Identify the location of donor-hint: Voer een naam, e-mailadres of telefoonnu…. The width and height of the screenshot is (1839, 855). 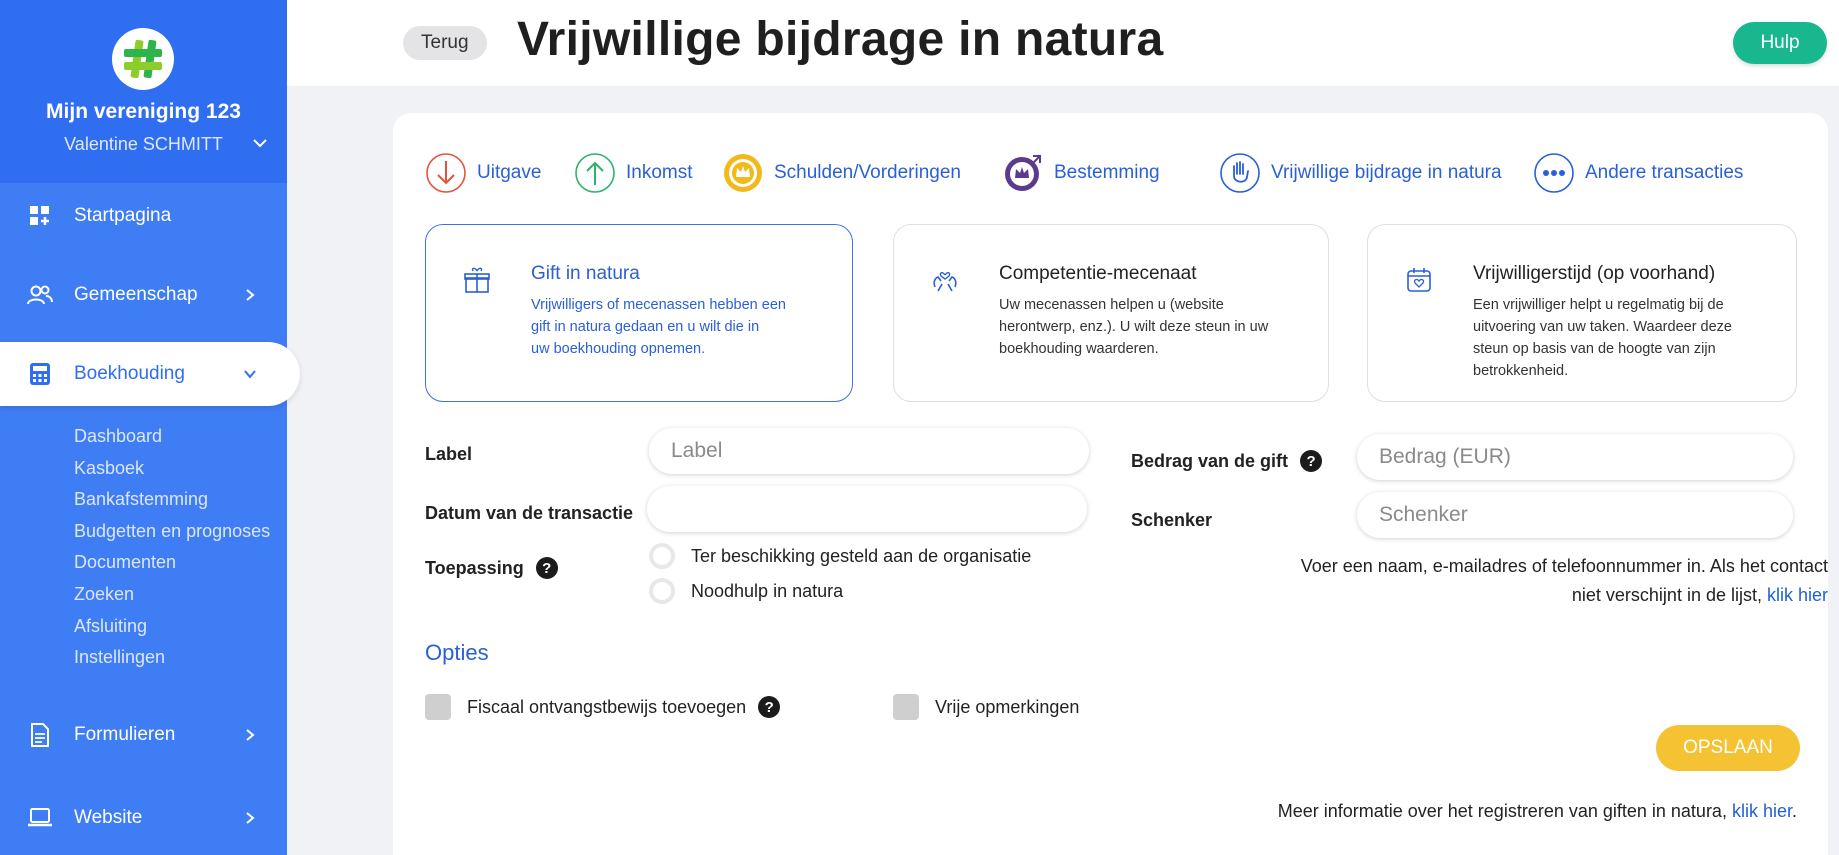
(1518, 581).